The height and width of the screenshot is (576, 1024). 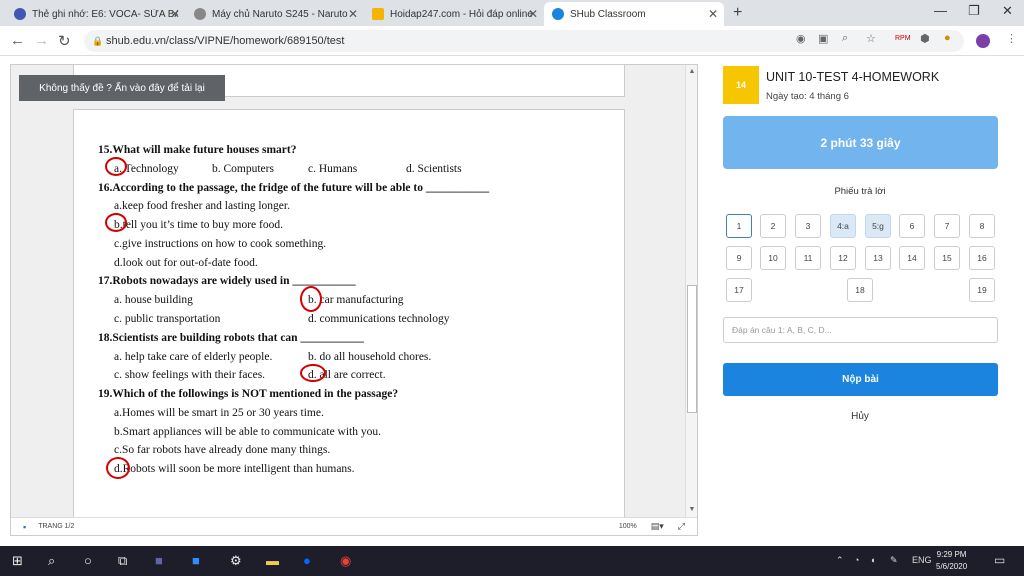 I want to click on option: a.keep food fresher and lasting longer., so click(x=202, y=206).